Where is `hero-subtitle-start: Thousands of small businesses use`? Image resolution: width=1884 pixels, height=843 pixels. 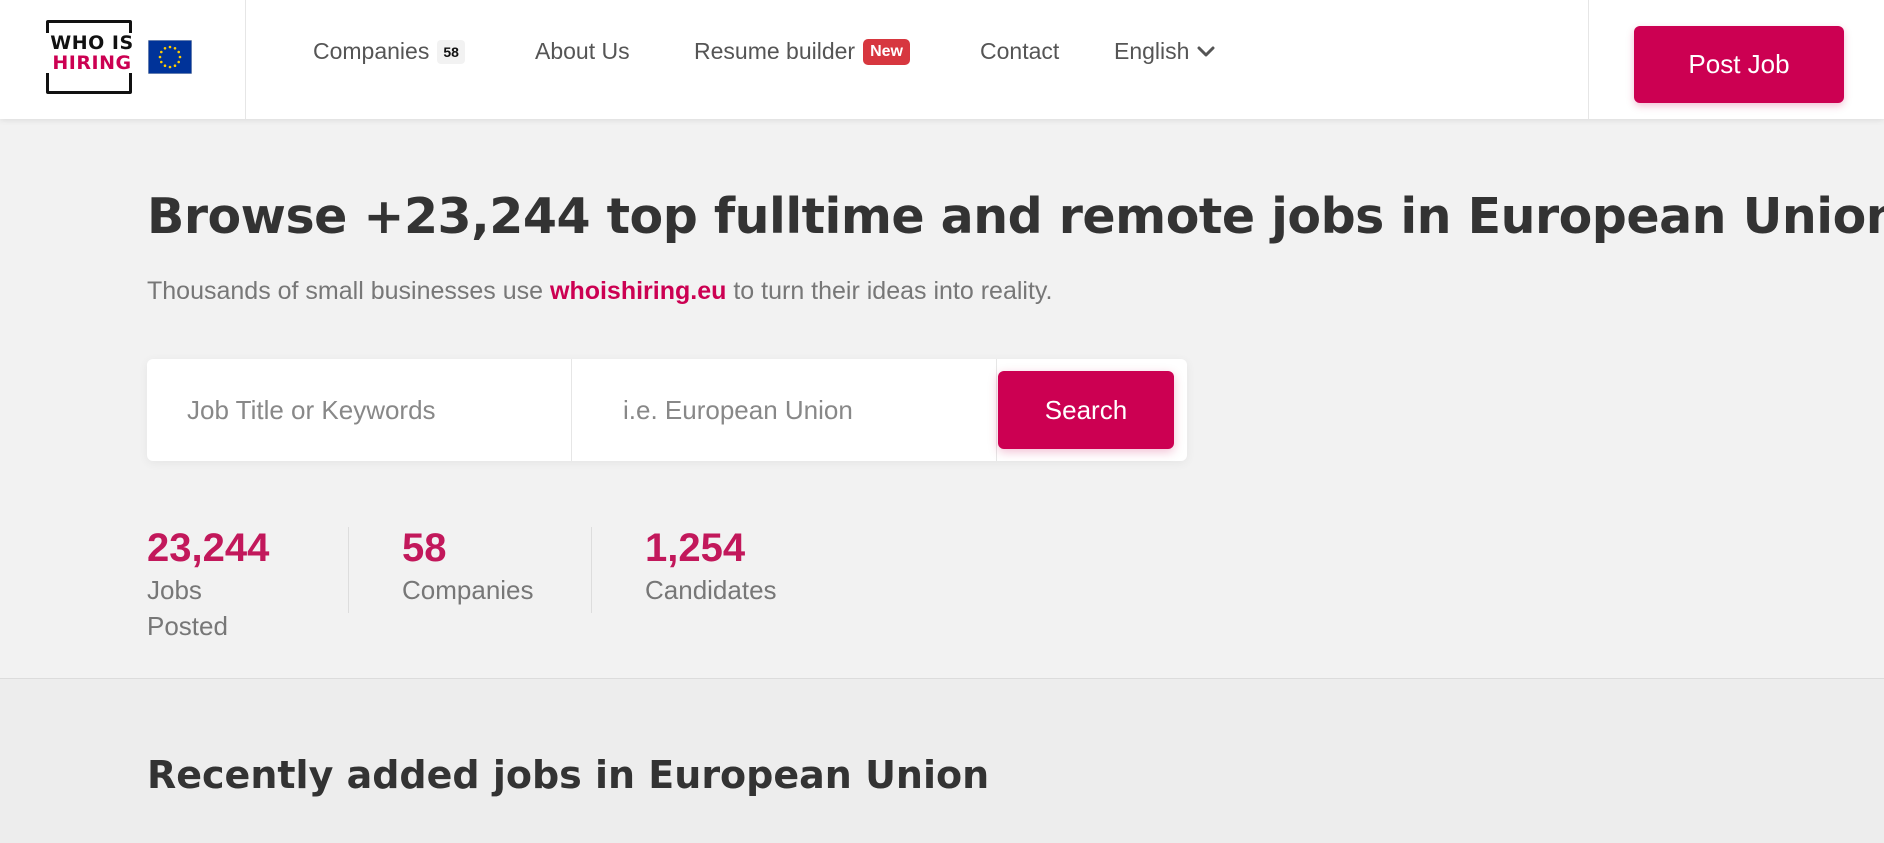
hero-subtitle-start: Thousands of small businesses use is located at coordinates (348, 291).